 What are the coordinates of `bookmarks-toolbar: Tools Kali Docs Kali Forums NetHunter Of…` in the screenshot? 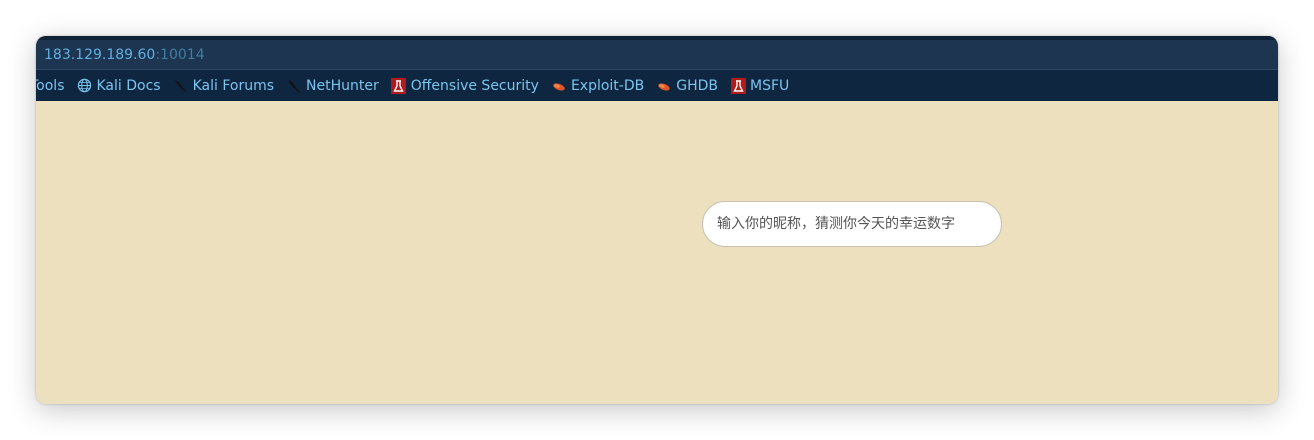 It's located at (657, 85).